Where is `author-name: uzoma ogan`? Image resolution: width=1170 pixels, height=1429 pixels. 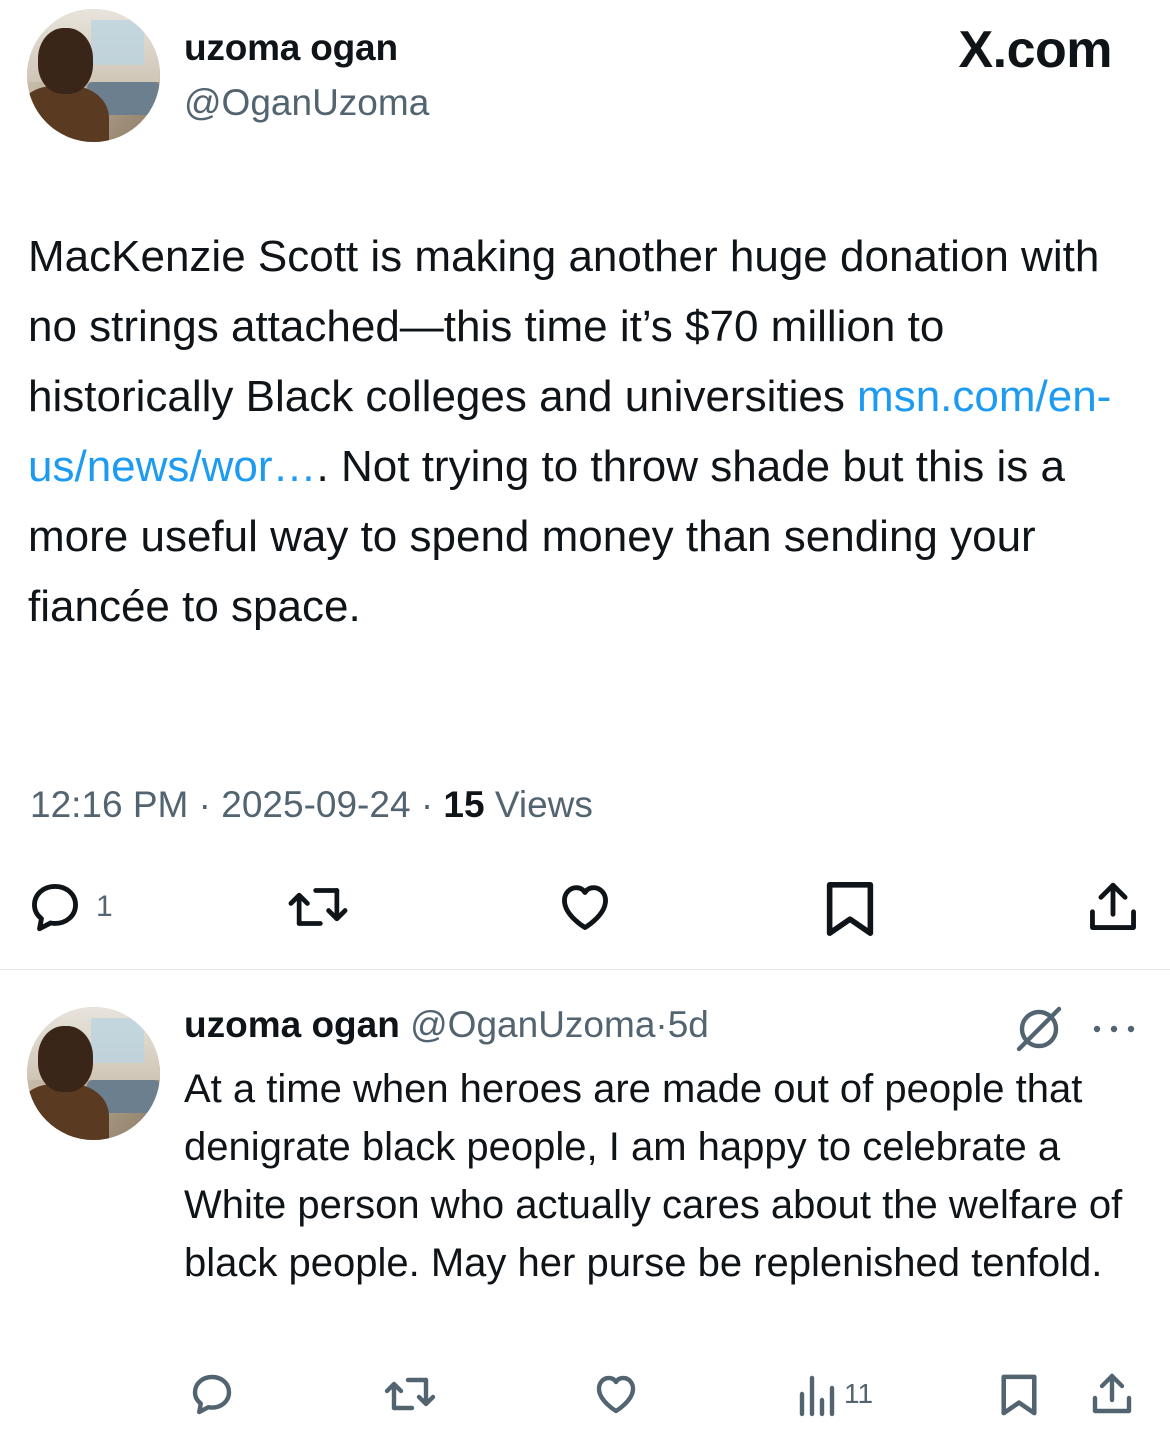
author-name: uzoma ogan is located at coordinates (291, 48).